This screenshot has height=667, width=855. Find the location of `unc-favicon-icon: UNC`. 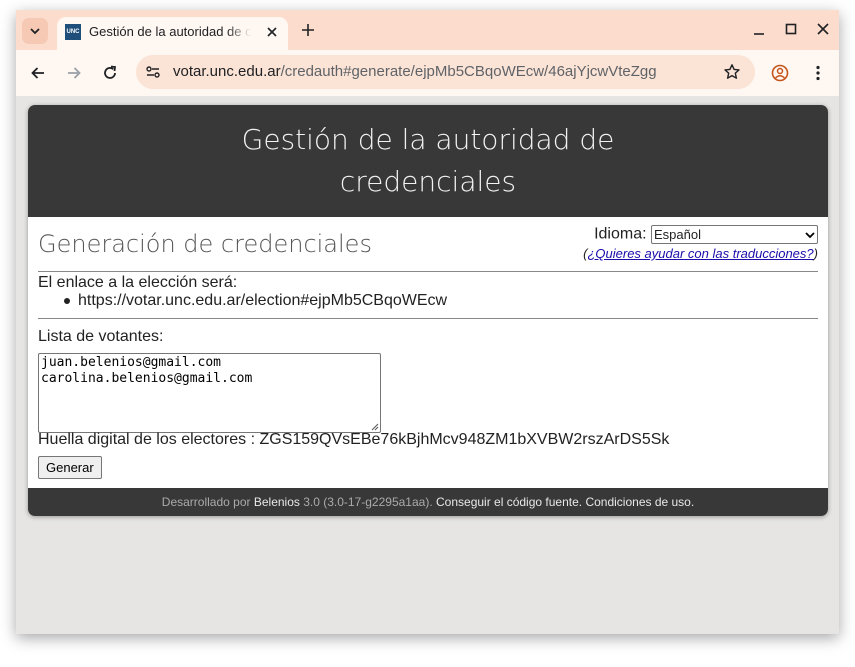

unc-favicon-icon: UNC is located at coordinates (73, 32).